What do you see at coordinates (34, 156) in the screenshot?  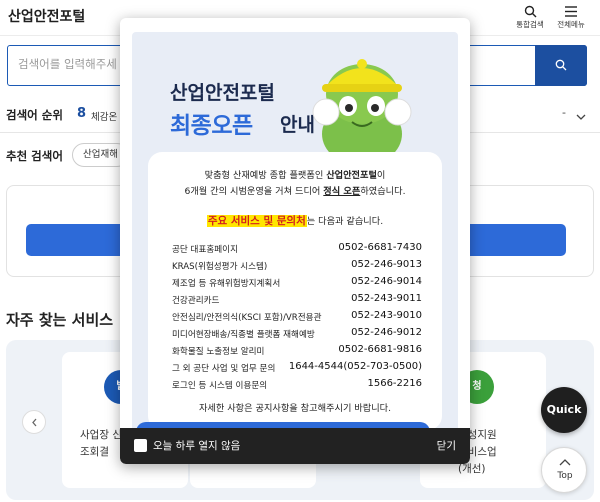 I see `recommend-title: 추천 검색어` at bounding box center [34, 156].